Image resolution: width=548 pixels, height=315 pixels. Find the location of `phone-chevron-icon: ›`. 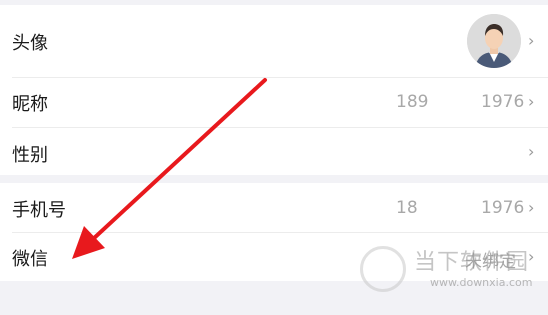

phone-chevron-icon: › is located at coordinates (531, 207).